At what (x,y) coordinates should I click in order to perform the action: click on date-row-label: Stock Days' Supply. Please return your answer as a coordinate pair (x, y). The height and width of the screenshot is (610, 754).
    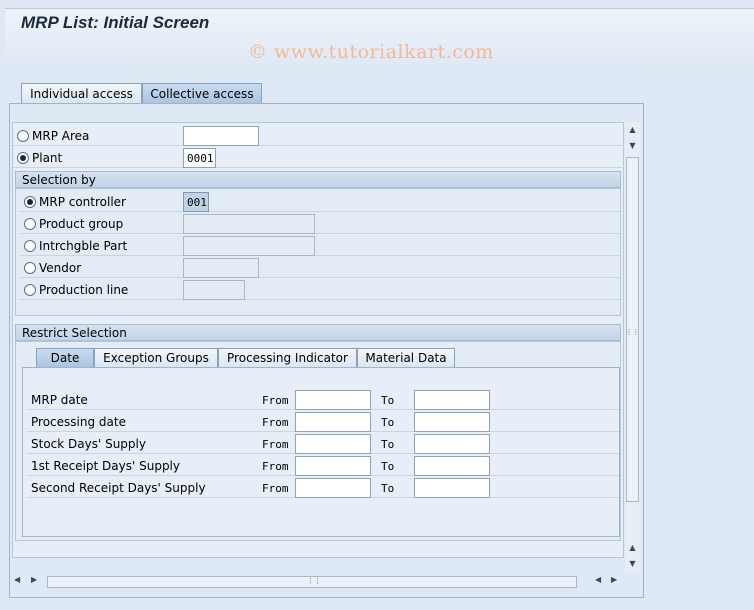
    Looking at the image, I should click on (88, 444).